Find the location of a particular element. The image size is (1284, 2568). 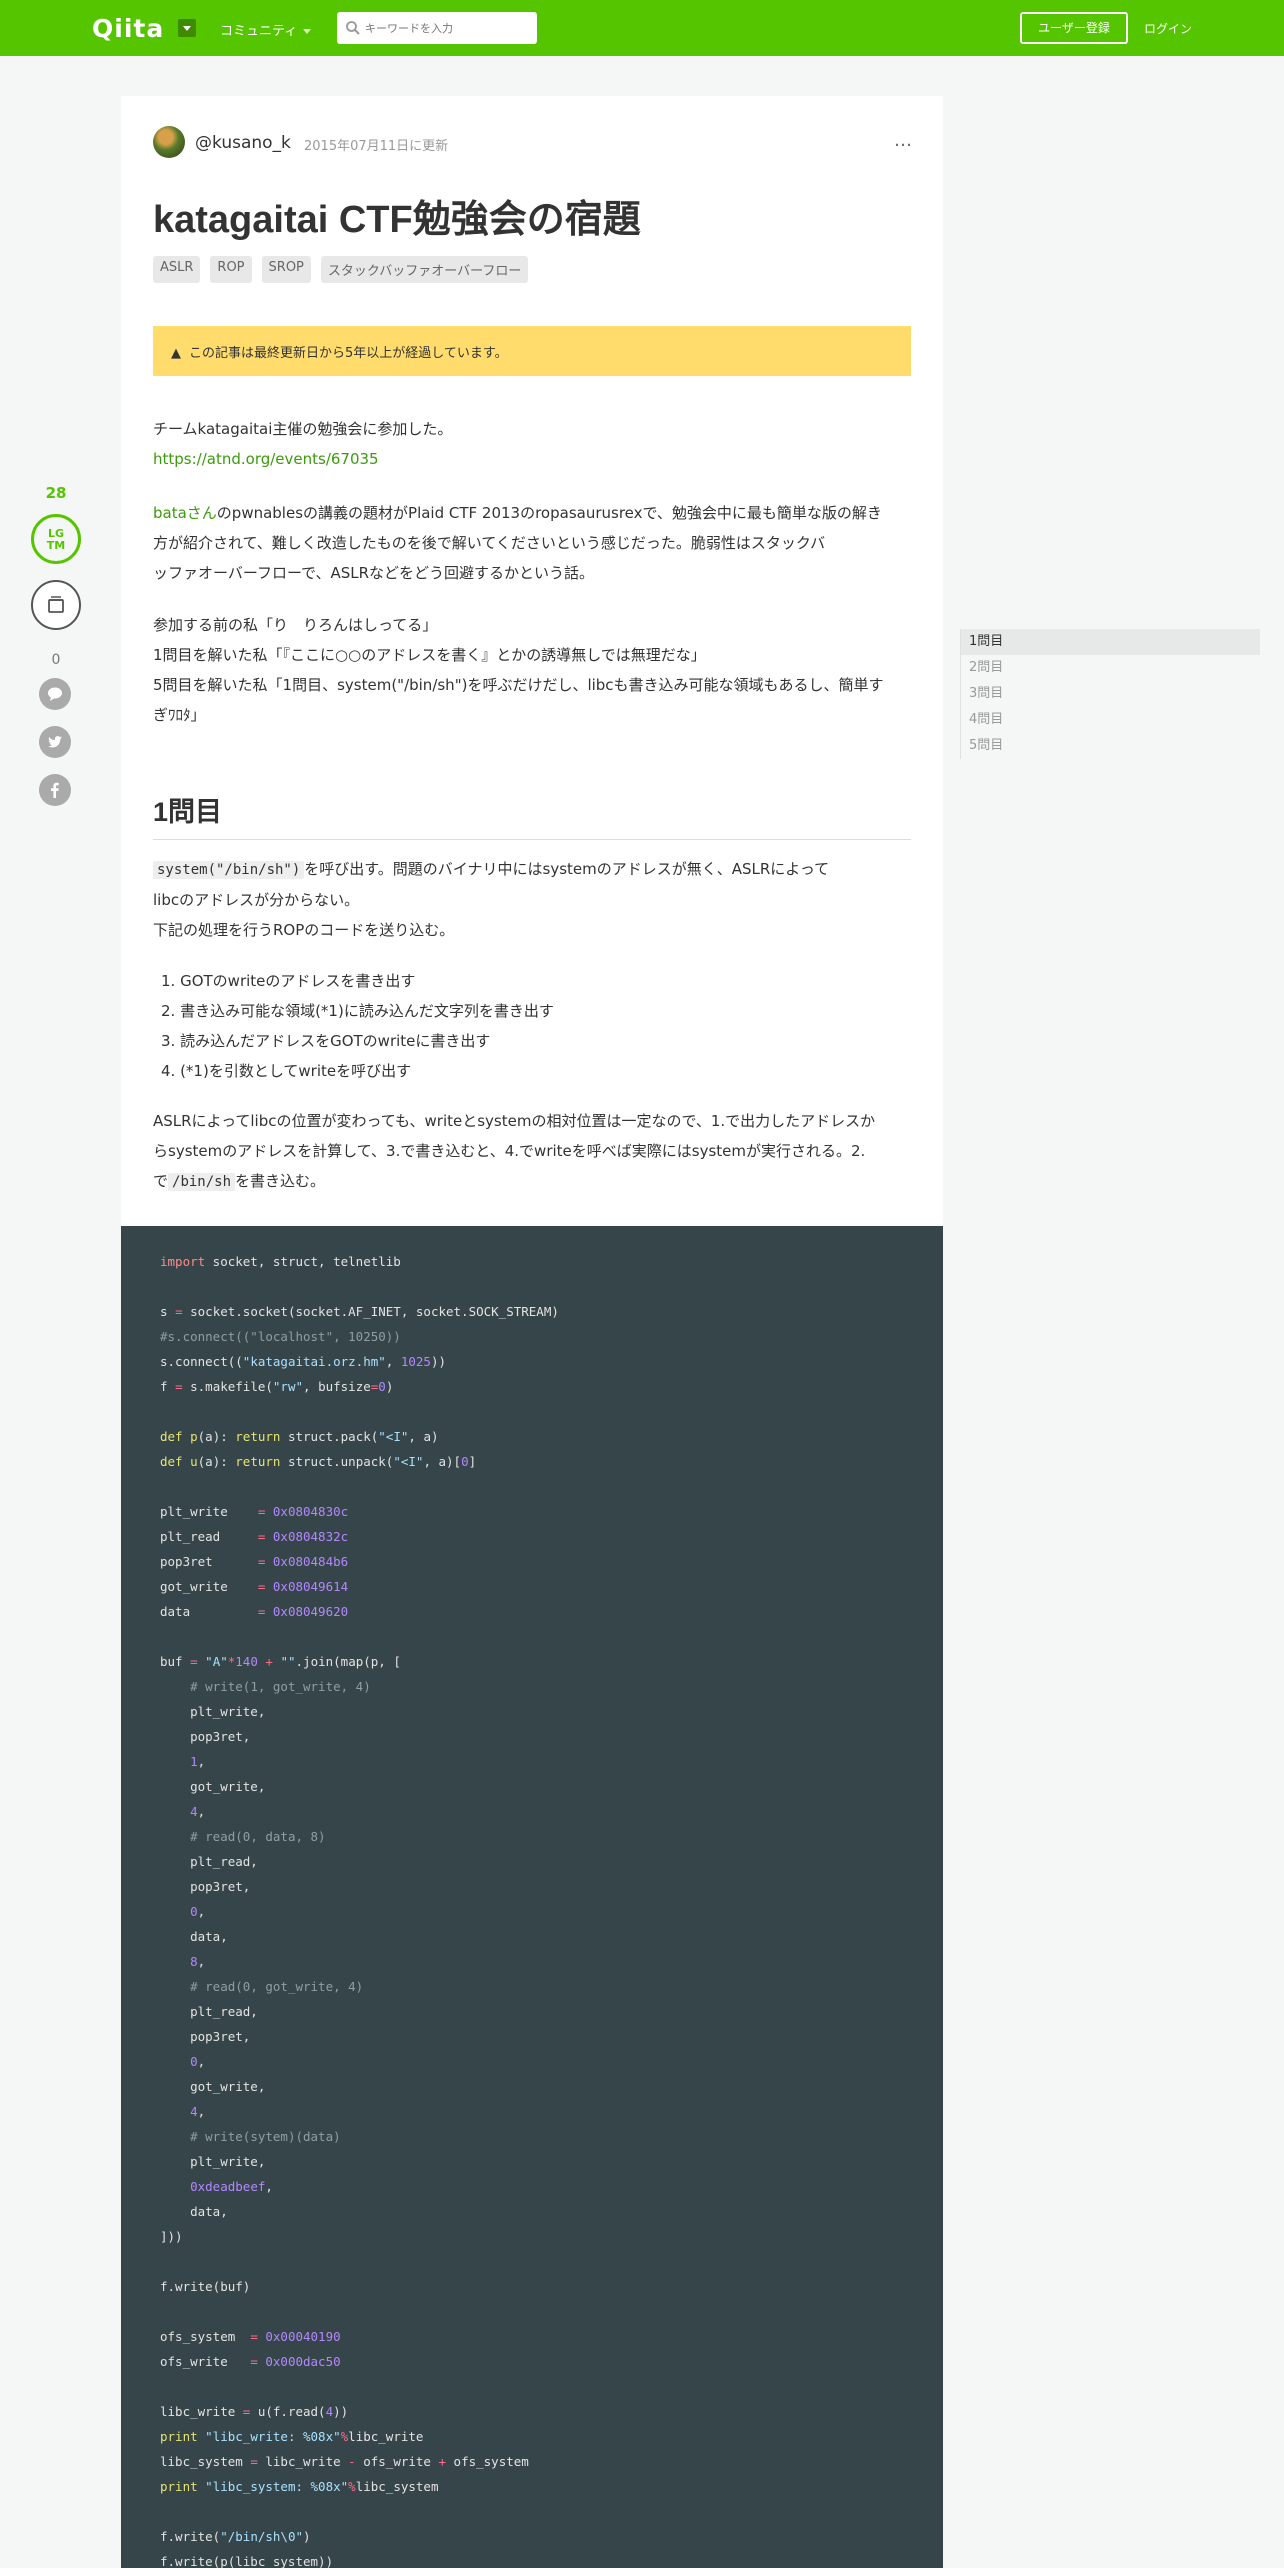

community-menu: コミュニティ is located at coordinates (266, 29).